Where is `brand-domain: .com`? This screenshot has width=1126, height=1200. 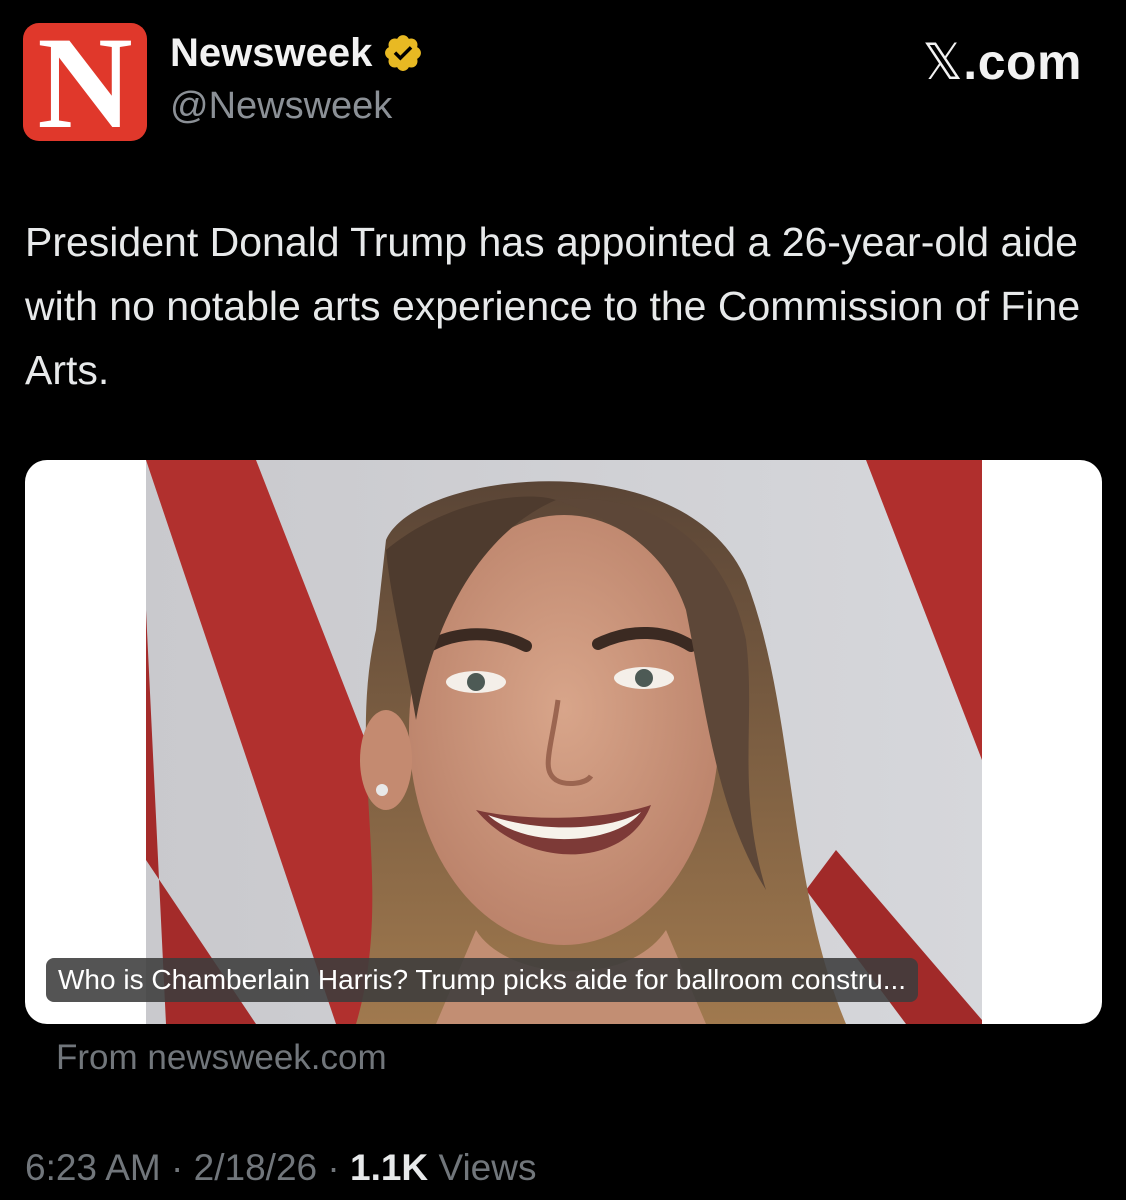 brand-domain: .com is located at coordinates (1022, 62).